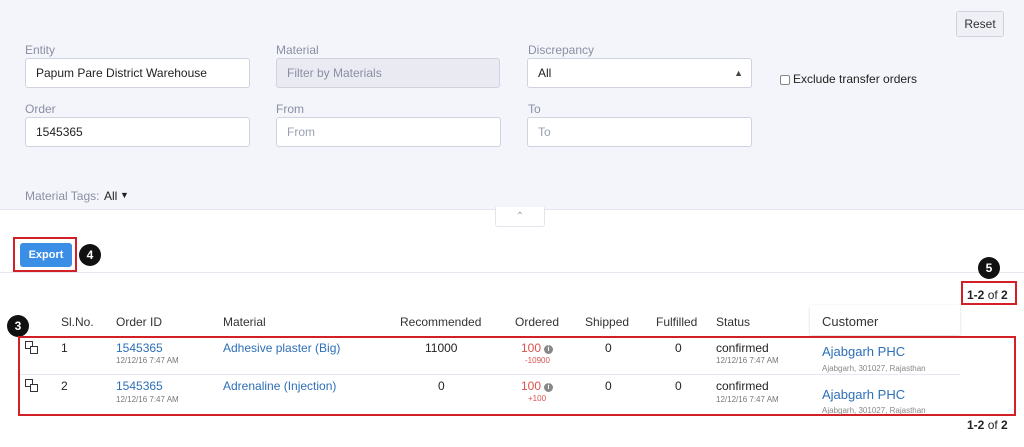  Describe the element at coordinates (989, 268) in the screenshot. I see `annotation-badge-5: 5` at that location.